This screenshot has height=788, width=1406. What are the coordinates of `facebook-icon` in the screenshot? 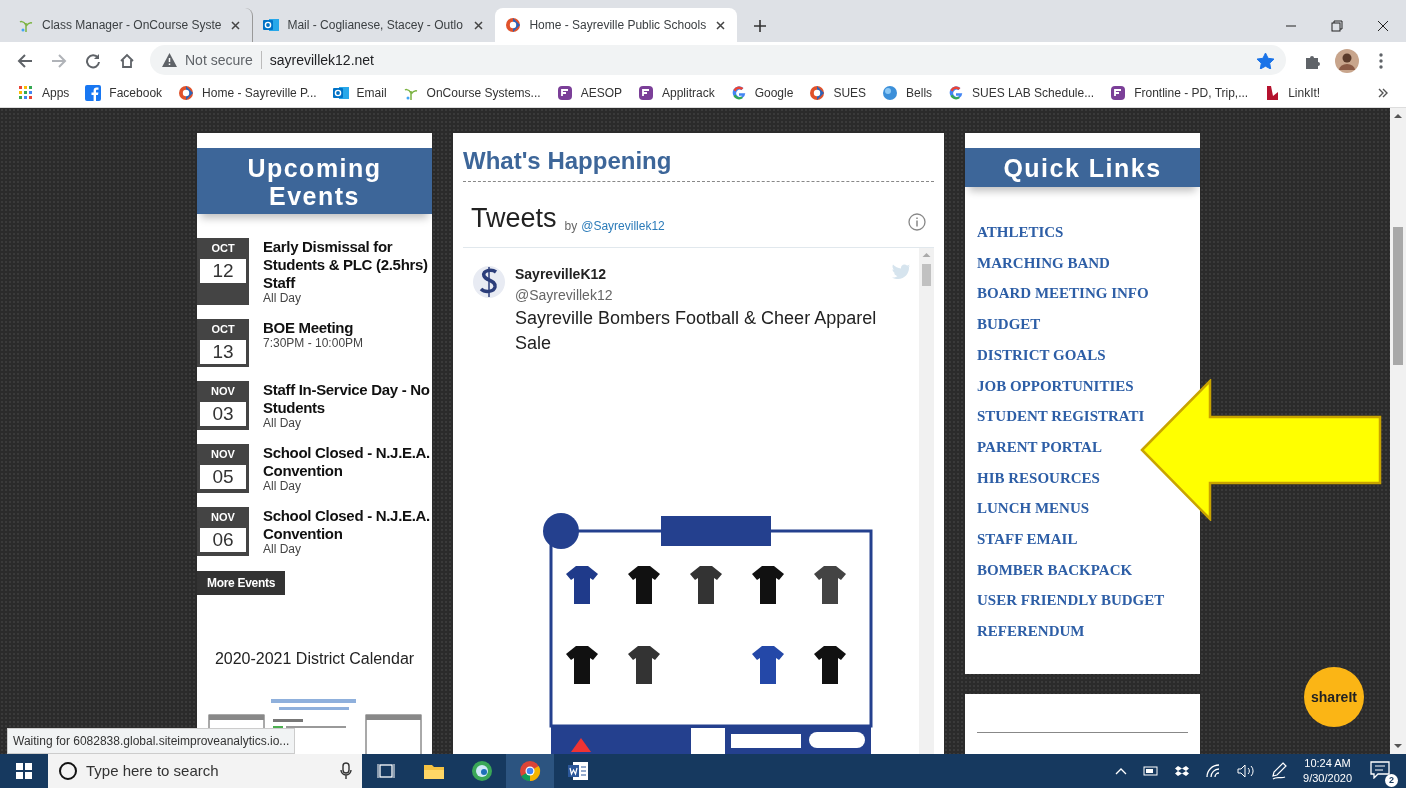 It's located at (93, 92).